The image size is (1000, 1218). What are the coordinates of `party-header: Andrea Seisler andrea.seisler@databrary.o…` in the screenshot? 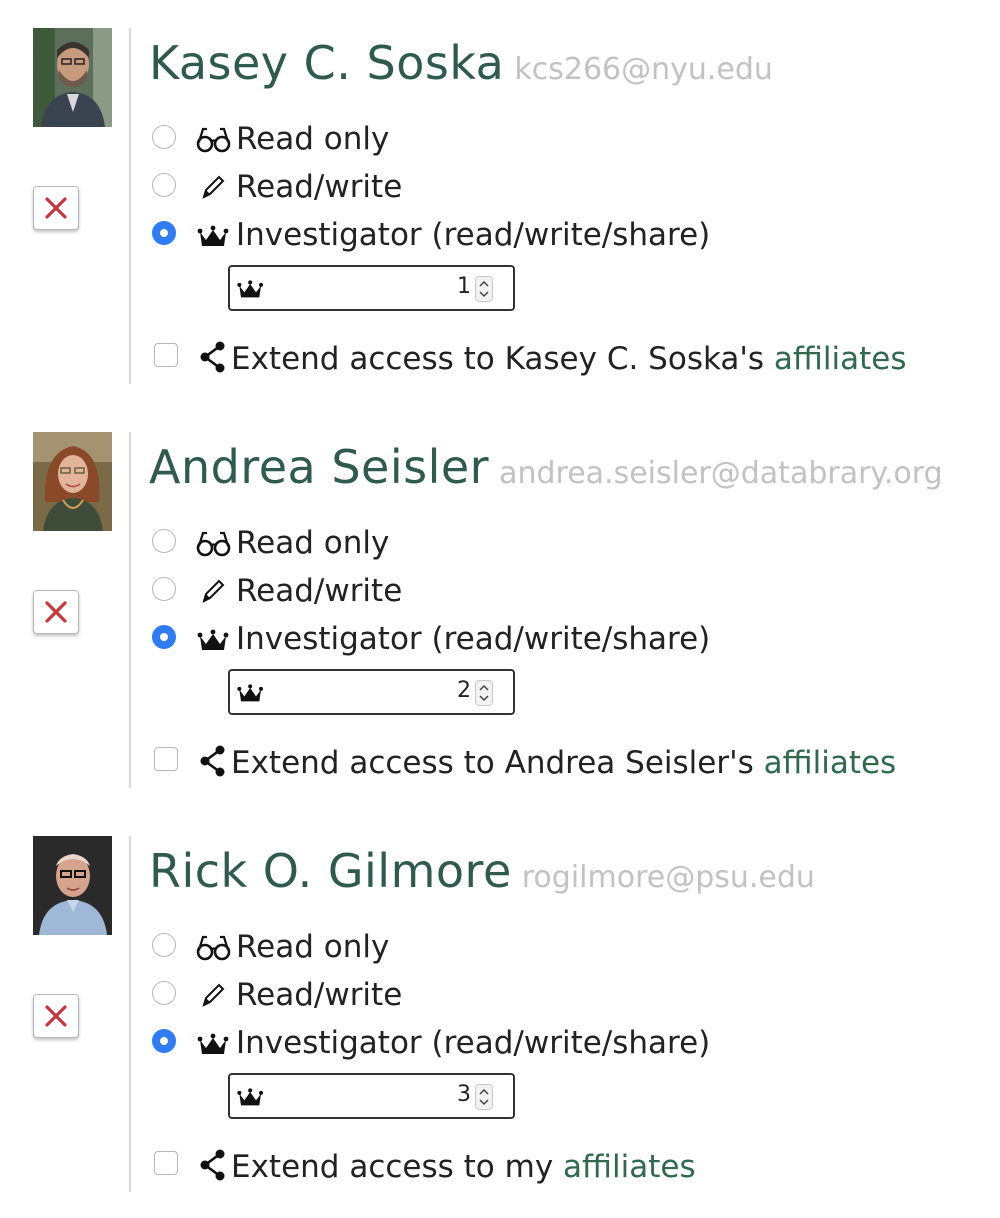 It's located at (546, 467).